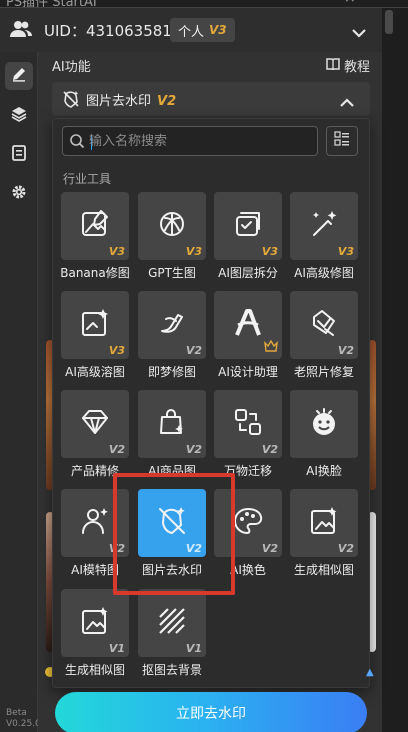  I want to click on plan-badge: 个人 V3, so click(202, 30).